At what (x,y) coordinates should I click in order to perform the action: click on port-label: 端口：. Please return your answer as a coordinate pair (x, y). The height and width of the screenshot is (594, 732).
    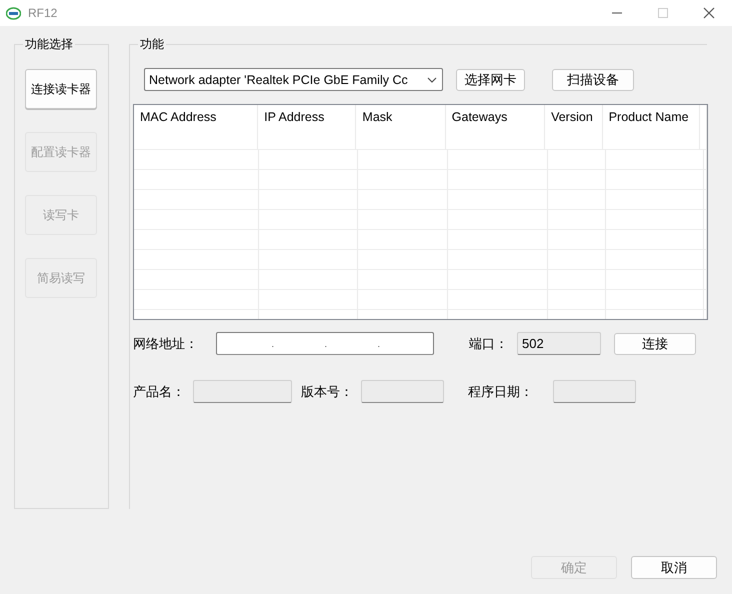
    Looking at the image, I should click on (489, 343).